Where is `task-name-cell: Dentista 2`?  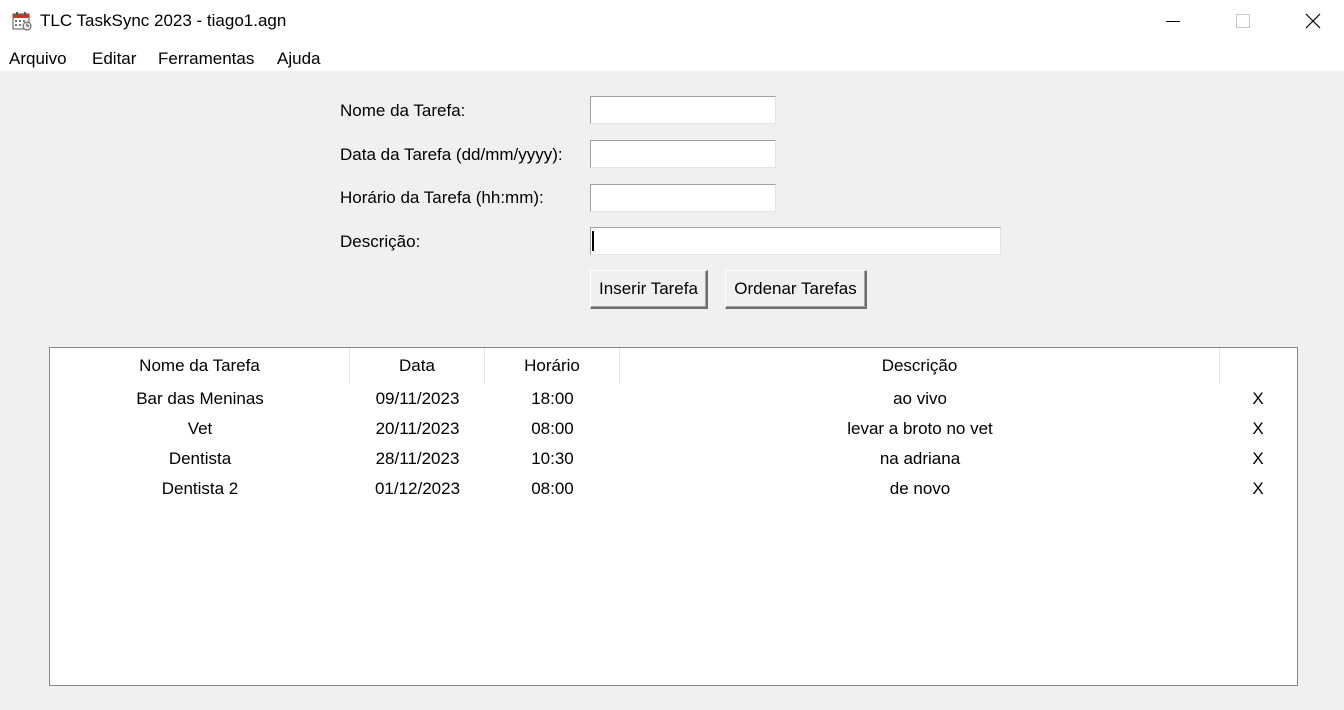 task-name-cell: Dentista 2 is located at coordinates (200, 488).